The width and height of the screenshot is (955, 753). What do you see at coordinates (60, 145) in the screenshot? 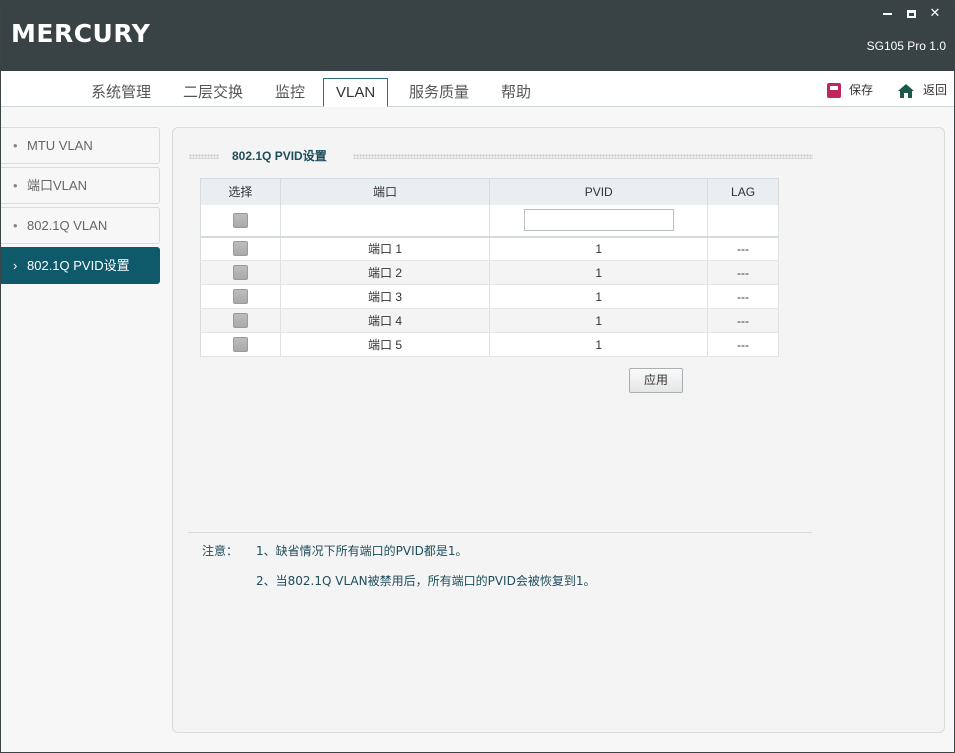
I see `sidebar-item-label: MTU VLAN` at bounding box center [60, 145].